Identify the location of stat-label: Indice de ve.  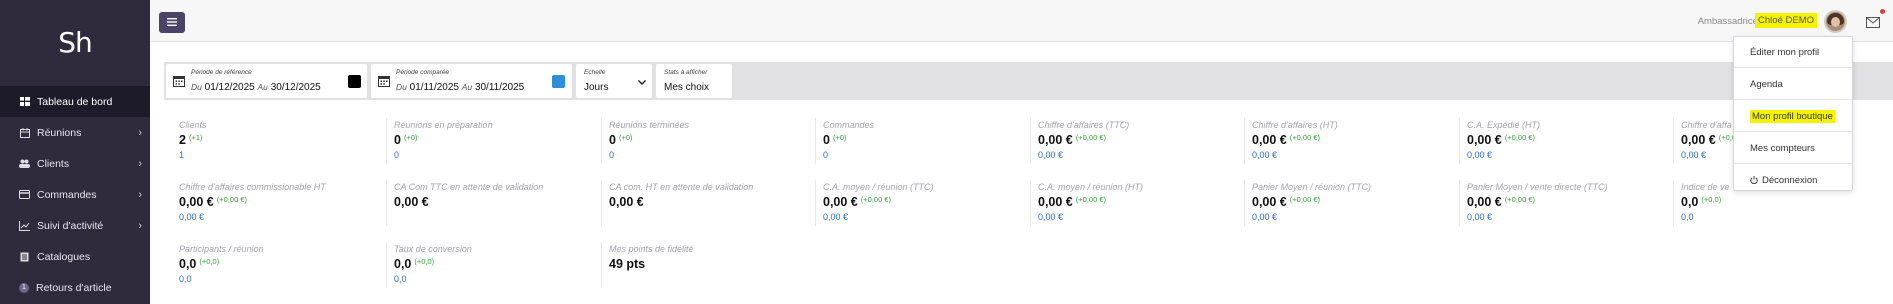
(1705, 187).